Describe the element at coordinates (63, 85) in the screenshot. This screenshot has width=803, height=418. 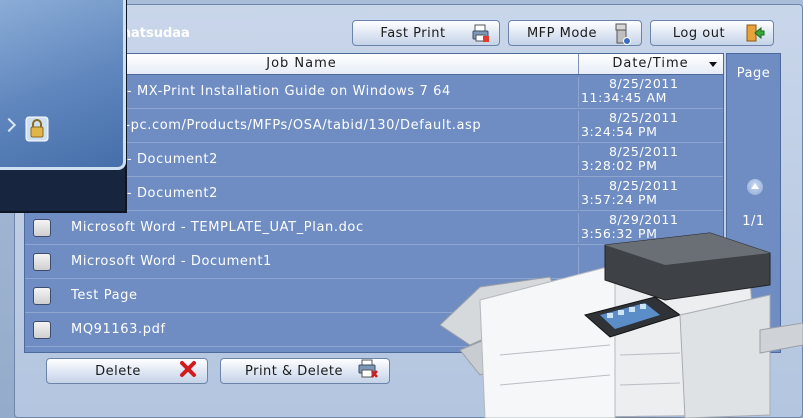
I see `overlay-window-body` at that location.